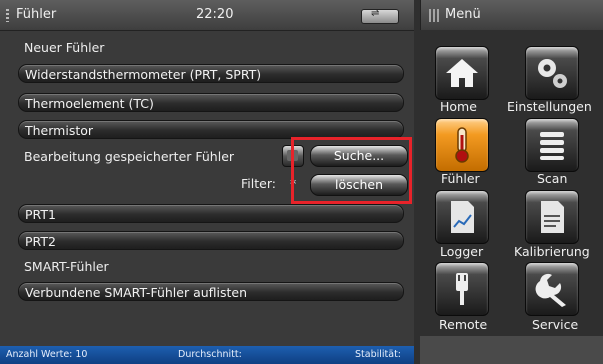  What do you see at coordinates (293, 183) in the screenshot?
I see `filter-field: *` at bounding box center [293, 183].